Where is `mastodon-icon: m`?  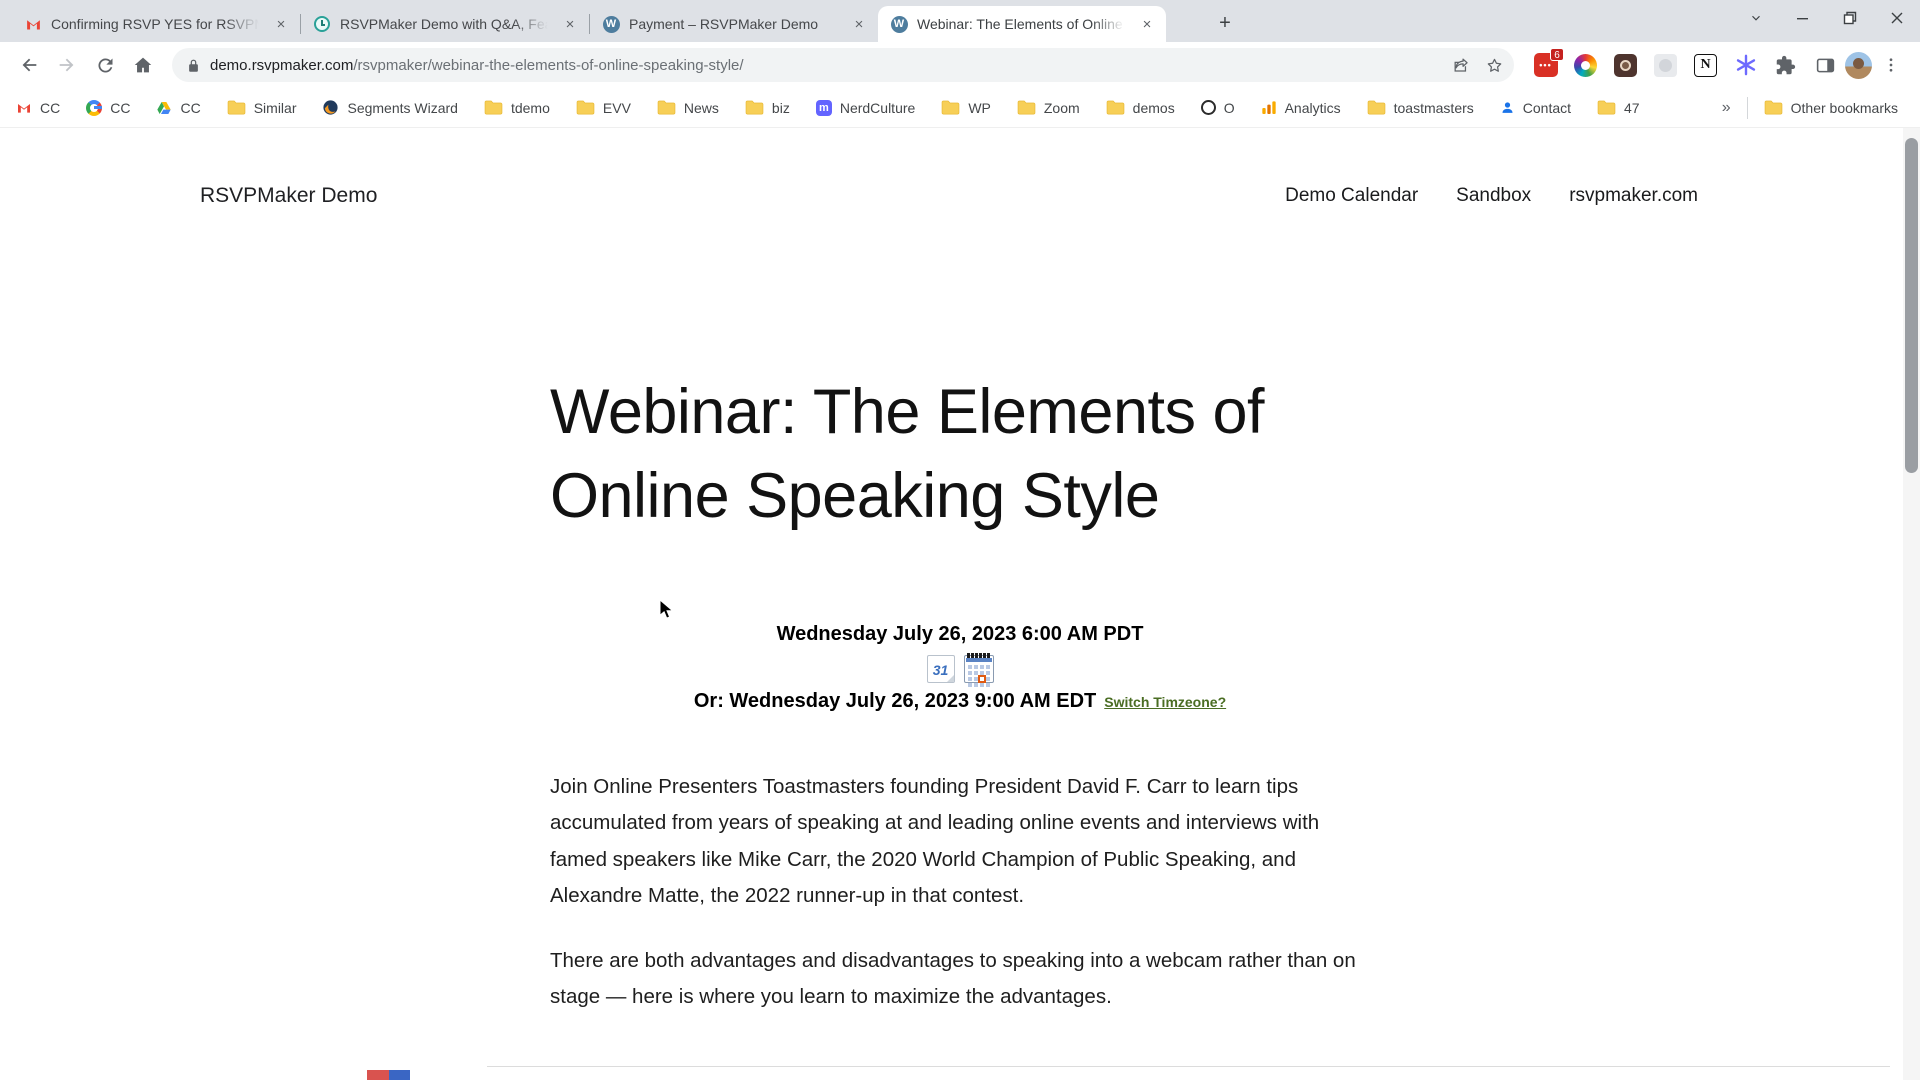 mastodon-icon: m is located at coordinates (823, 107).